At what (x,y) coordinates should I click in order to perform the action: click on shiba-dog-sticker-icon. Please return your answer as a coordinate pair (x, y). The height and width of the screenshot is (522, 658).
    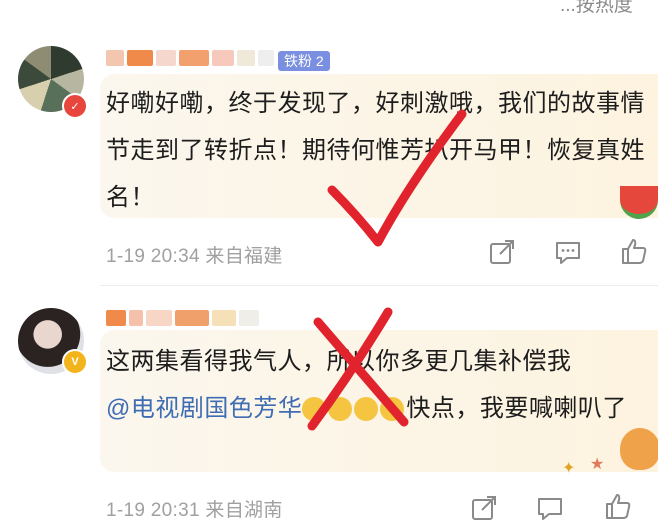
    Looking at the image, I should click on (639, 449).